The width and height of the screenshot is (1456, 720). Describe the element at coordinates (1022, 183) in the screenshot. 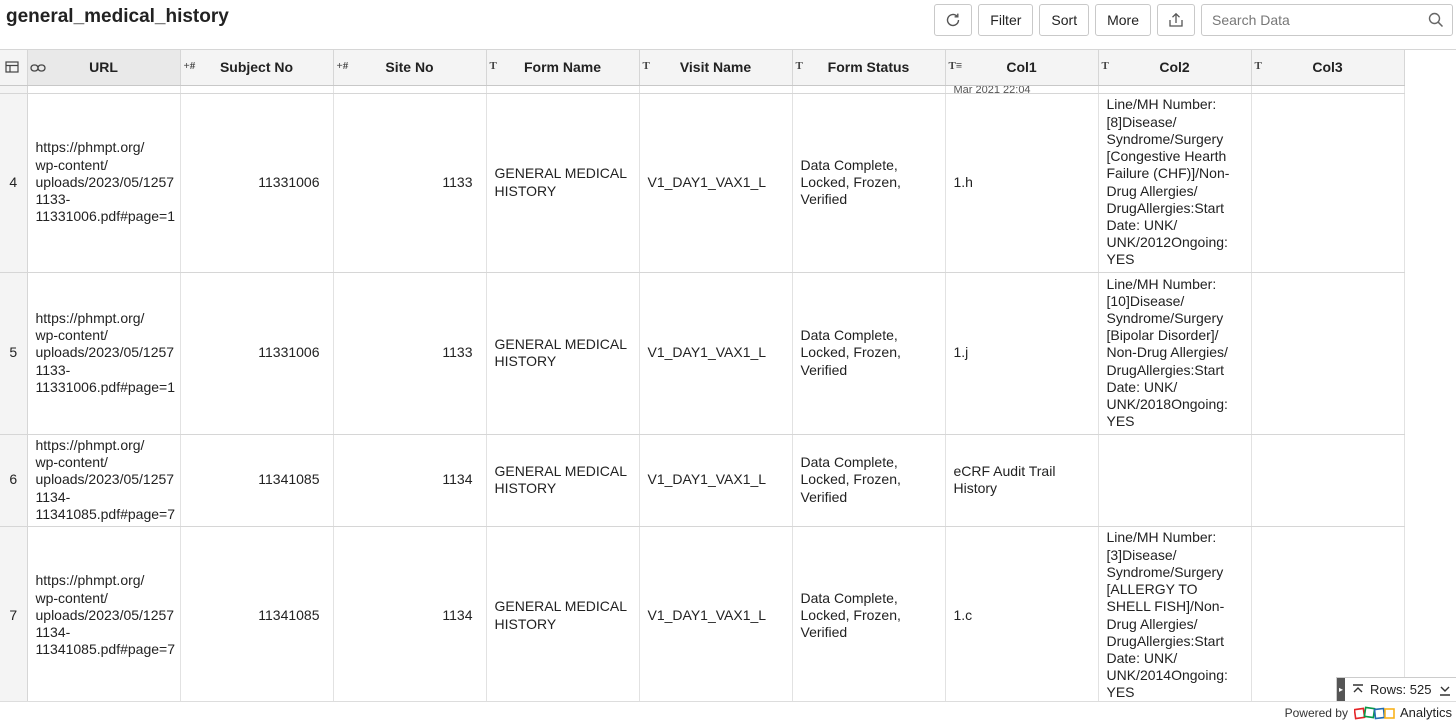

I see `col1-cell: 1.h` at that location.